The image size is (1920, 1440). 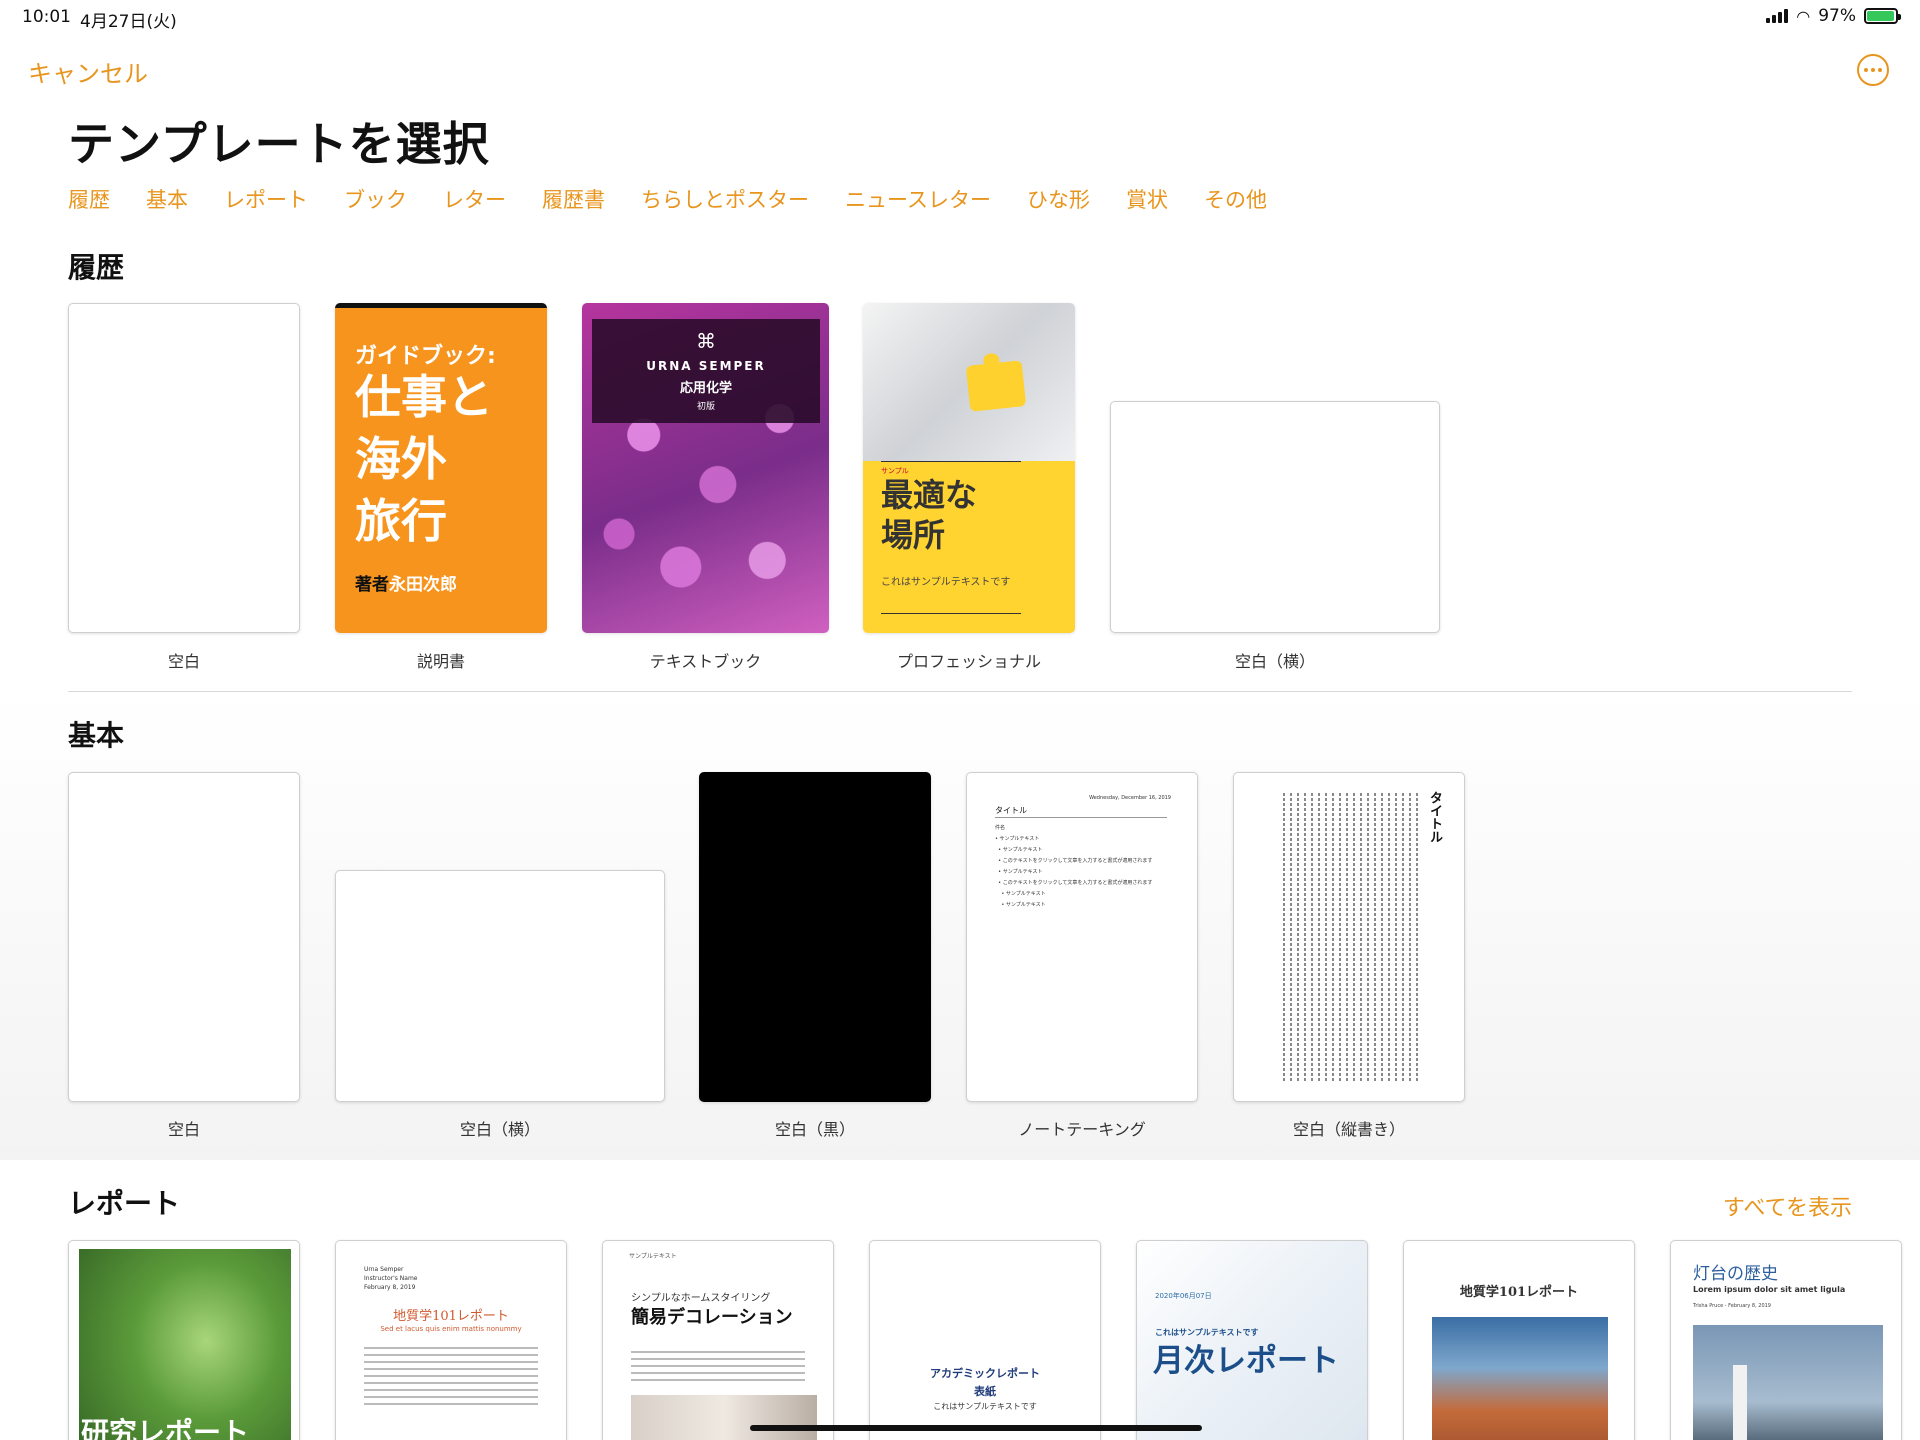 What do you see at coordinates (451, 1329) in the screenshot?
I see `cover-subtitle: Sed et lacus quis enim mattis nonummy` at bounding box center [451, 1329].